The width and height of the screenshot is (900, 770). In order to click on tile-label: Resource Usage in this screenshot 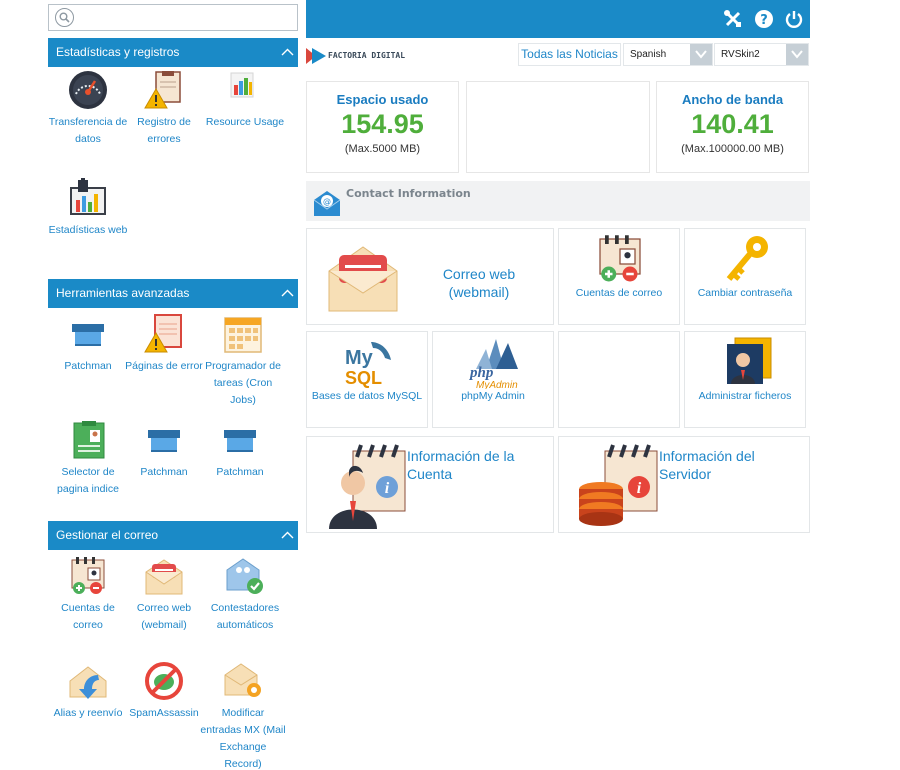, I will do `click(245, 122)`.